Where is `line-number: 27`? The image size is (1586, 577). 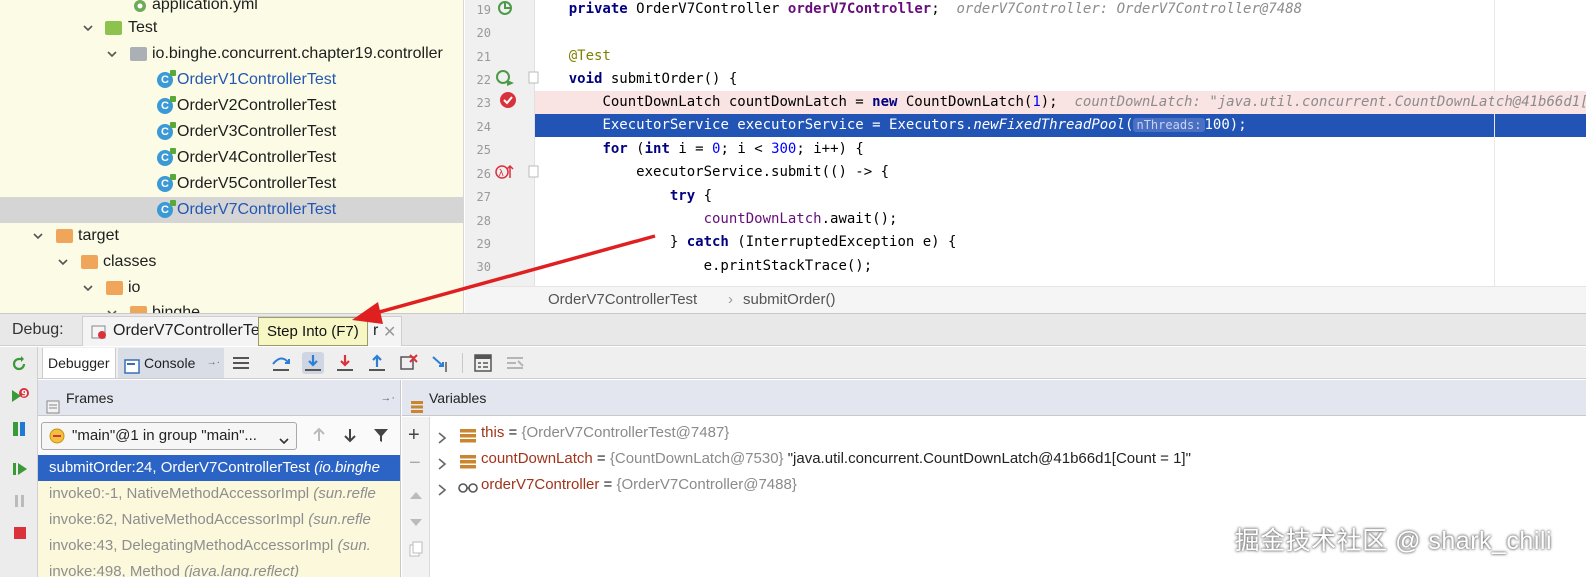 line-number: 27 is located at coordinates (483, 197).